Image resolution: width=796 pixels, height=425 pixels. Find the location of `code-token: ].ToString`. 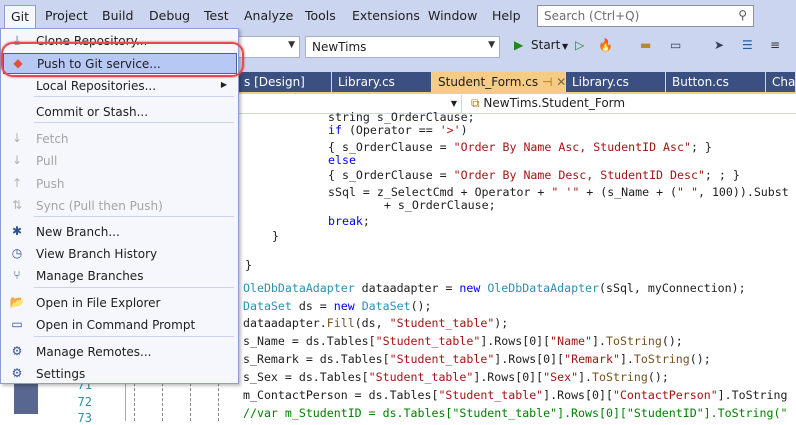

code-token: ].ToString is located at coordinates (752, 395).